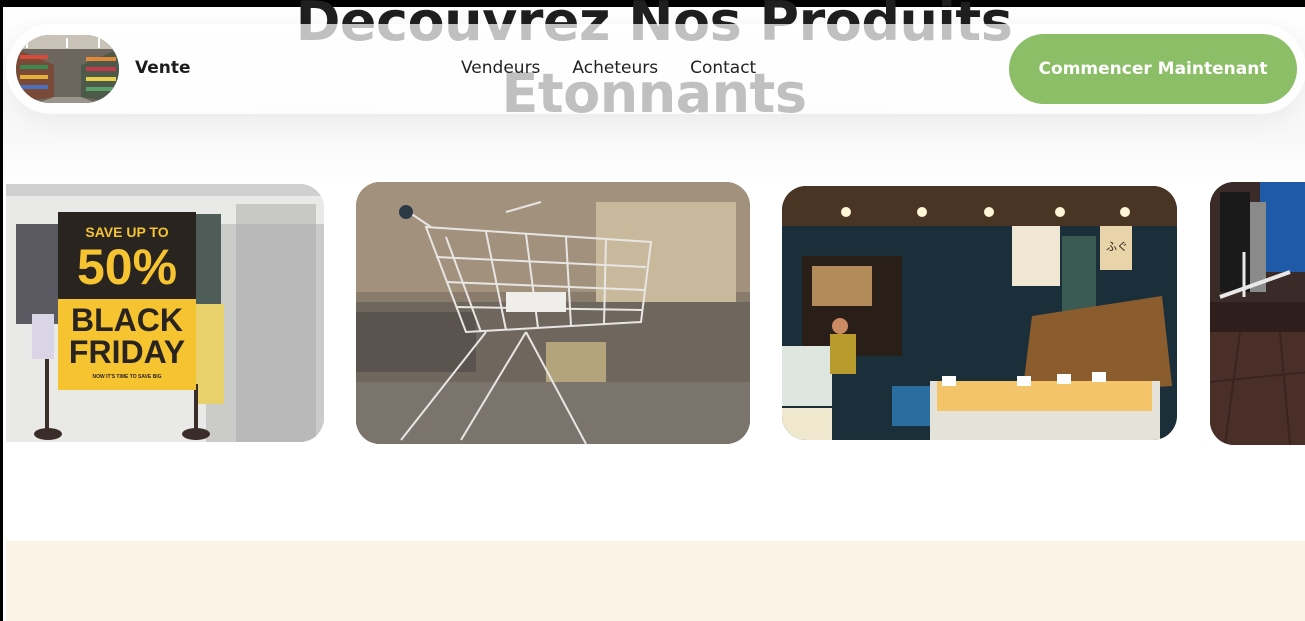 The image size is (1305, 621). Describe the element at coordinates (655, 581) in the screenshot. I see `cream-section` at that location.